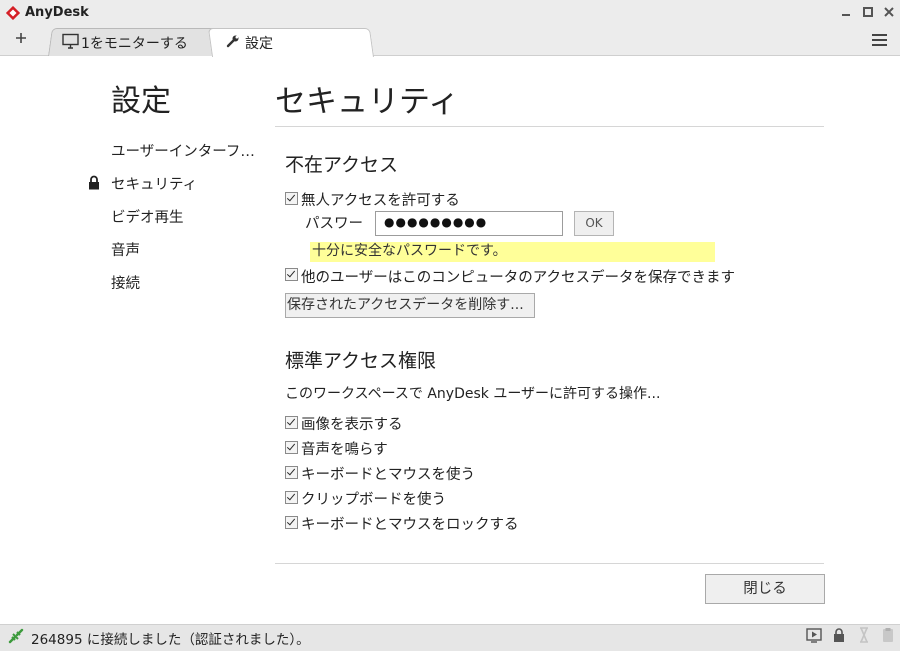 The image size is (900, 651). Describe the element at coordinates (57, 12) in the screenshot. I see `app-title: AnyDesk` at that location.